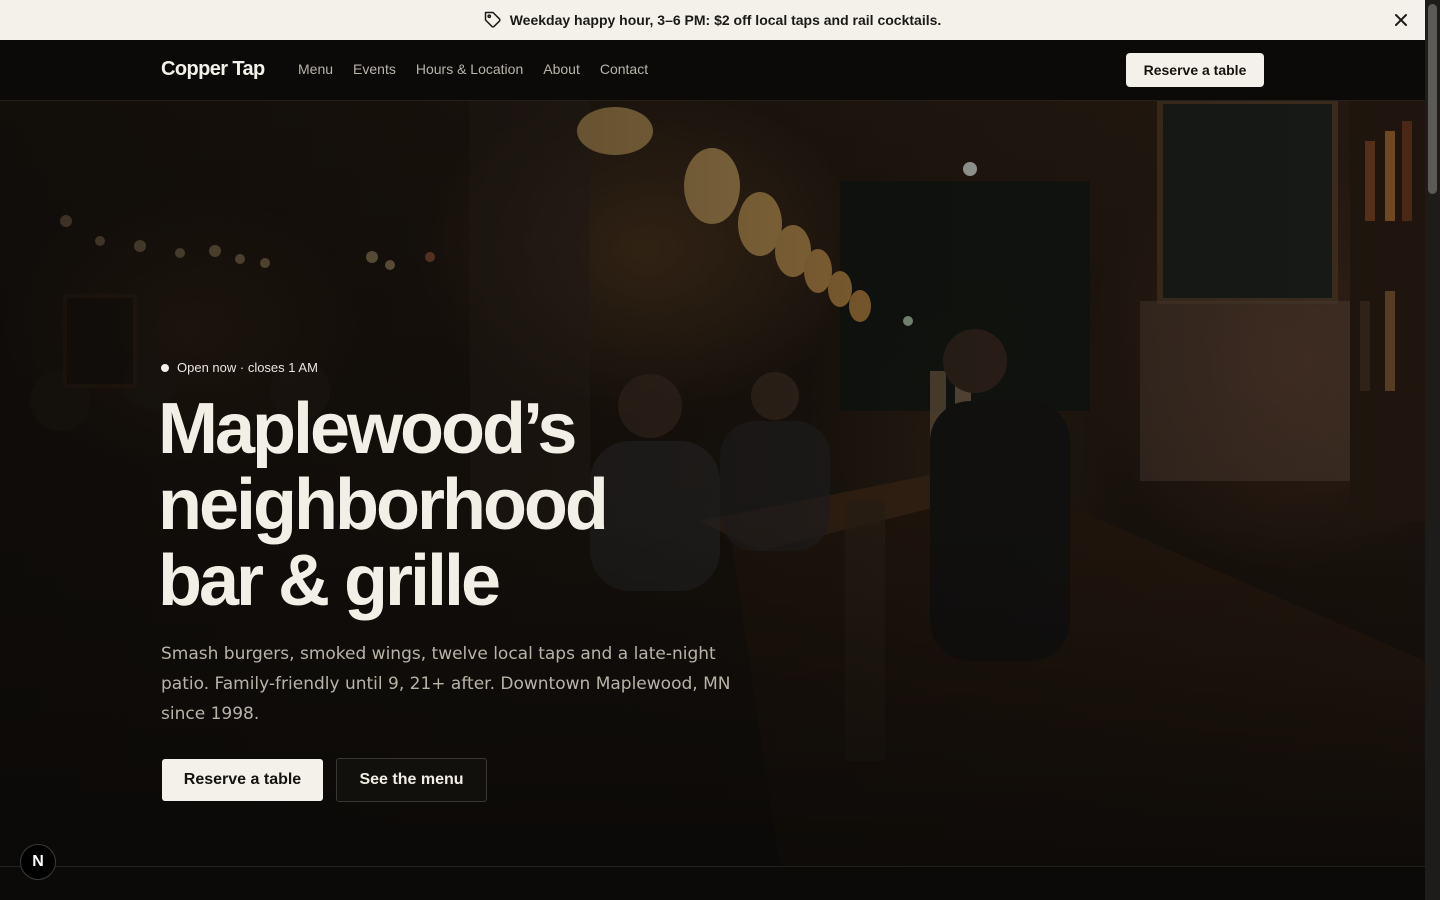 The image size is (1440, 900). Describe the element at coordinates (561, 69) in the screenshot. I see `nav-link-about: About` at that location.